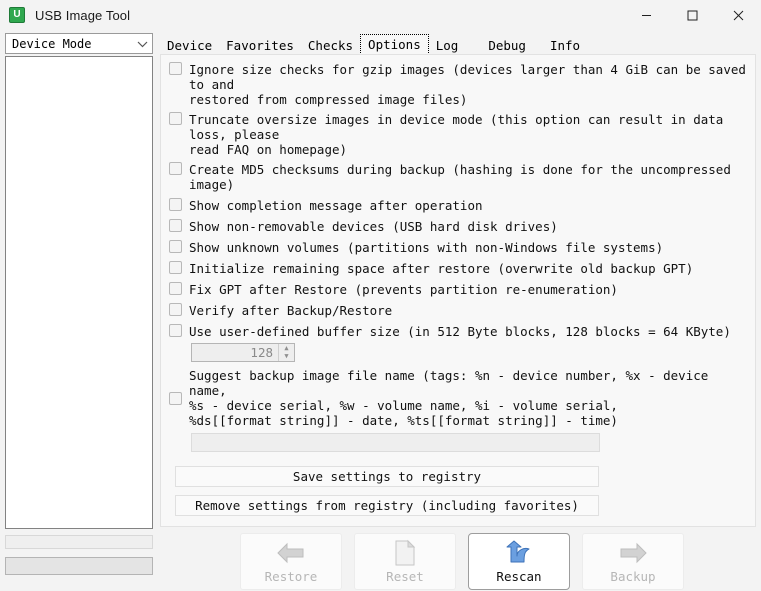 The width and height of the screenshot is (761, 591). I want to click on bottom-toolbar: Restore Reset Rescan Backup, so click(465, 562).